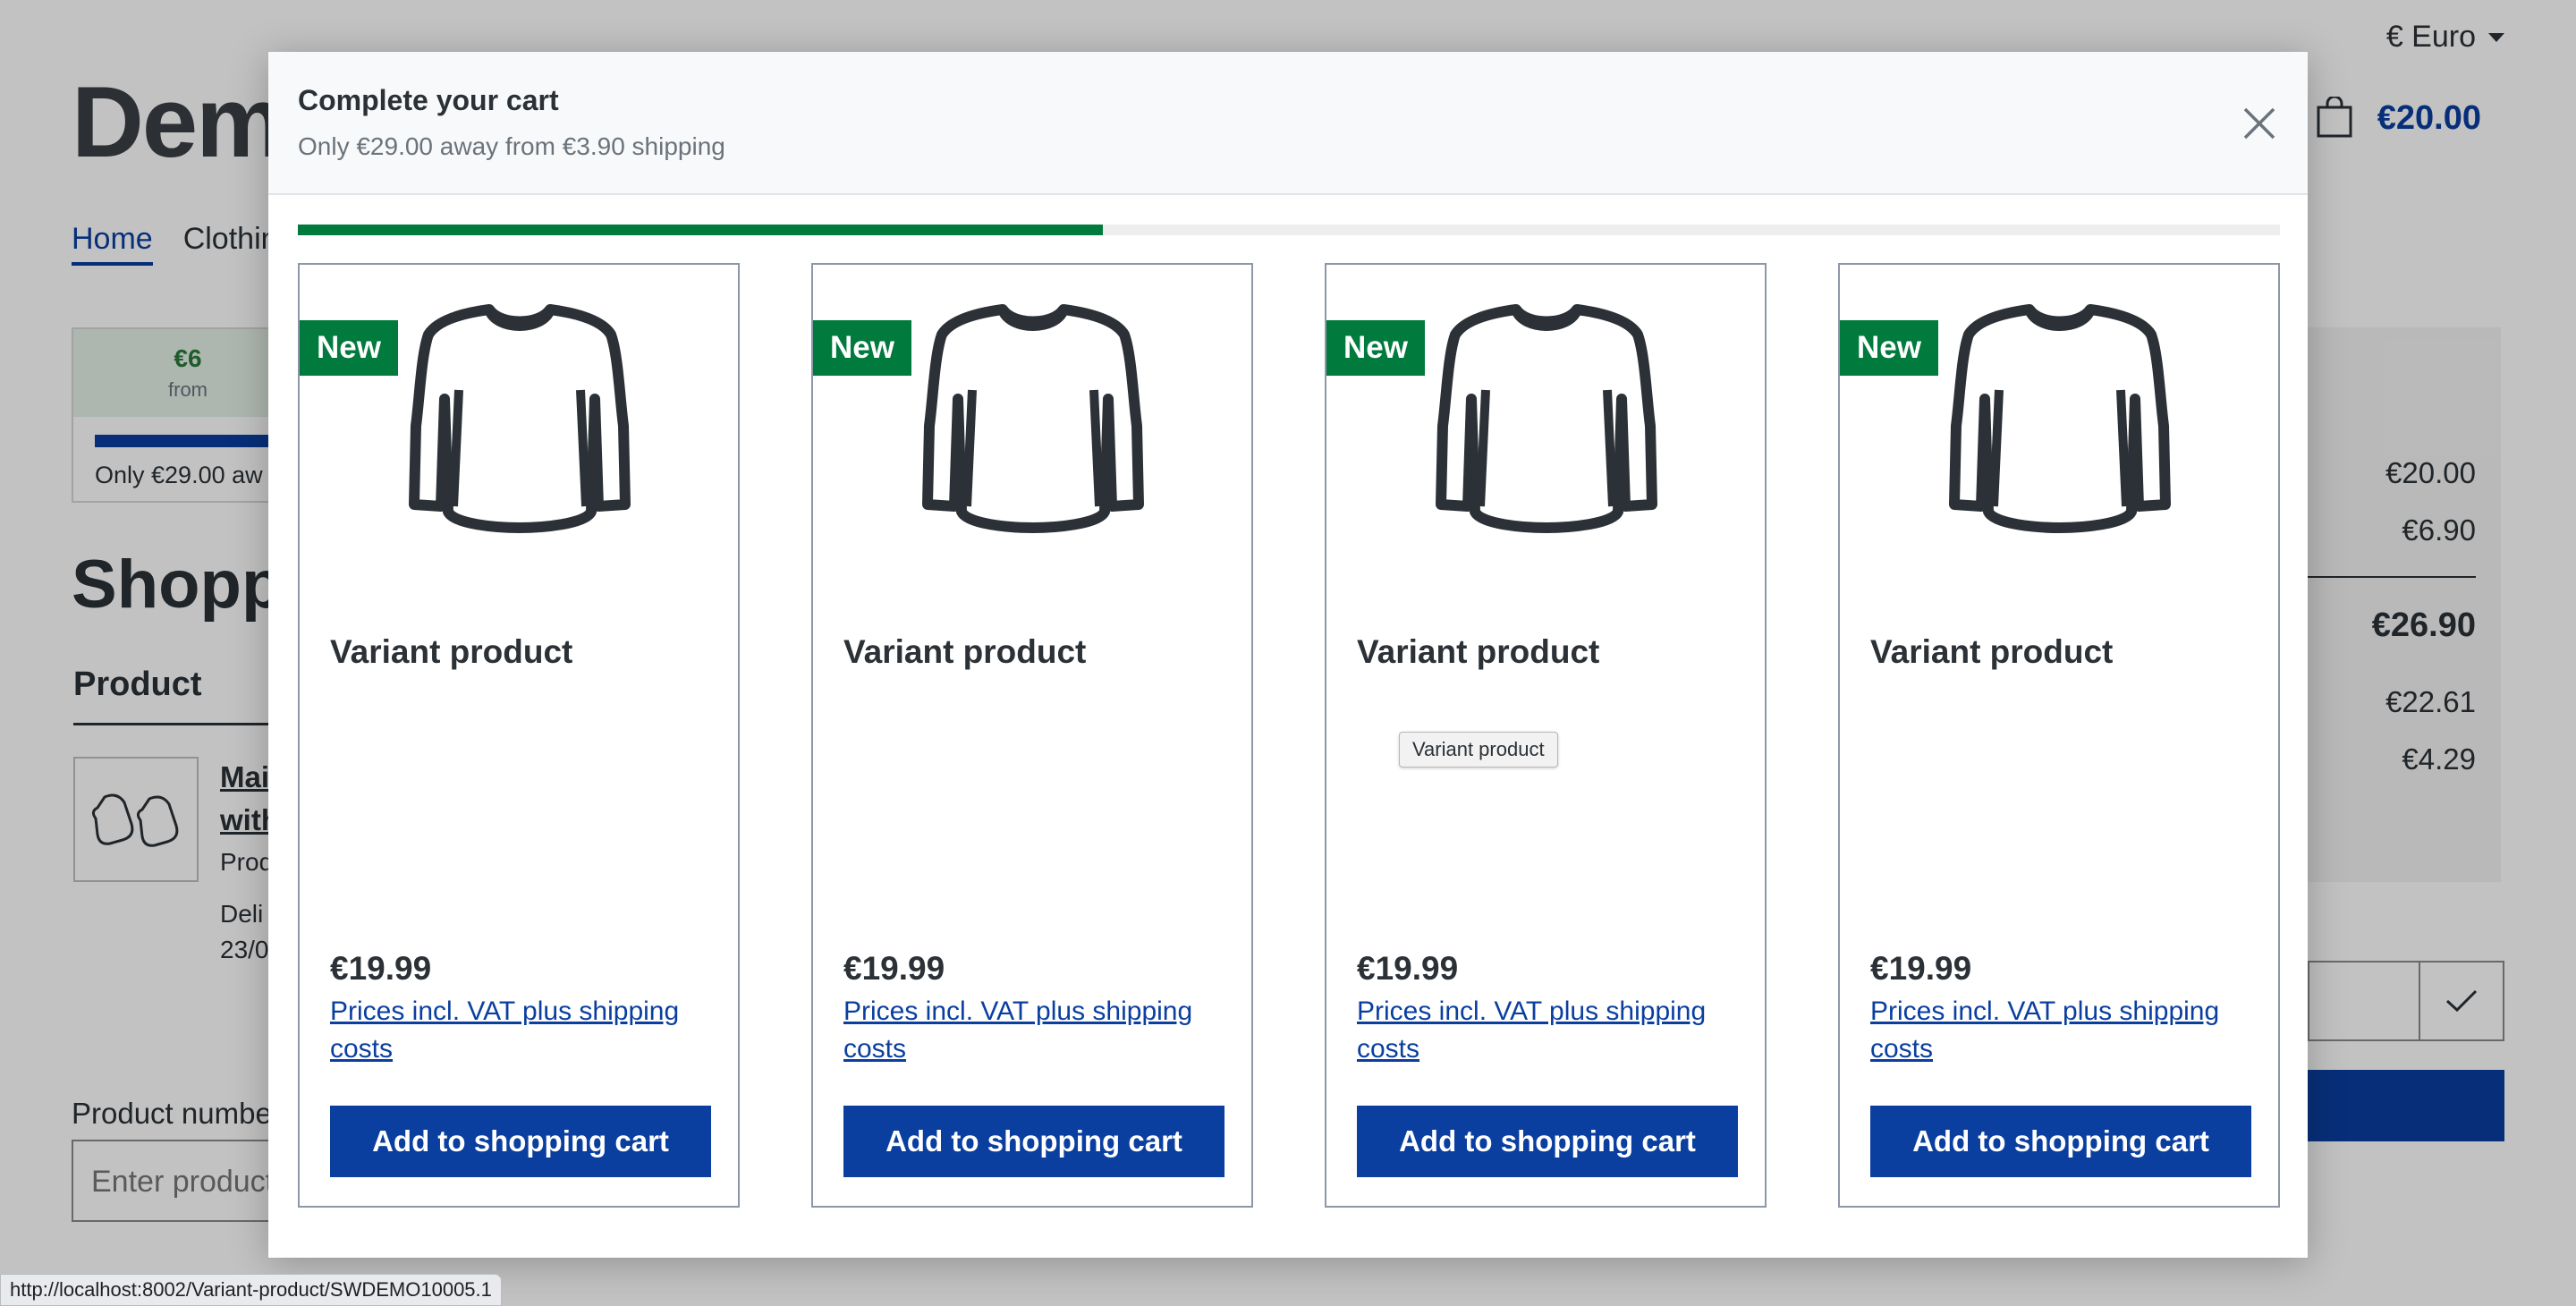 This screenshot has height=1306, width=2576. What do you see at coordinates (2259, 123) in the screenshot?
I see `close-icon` at bounding box center [2259, 123].